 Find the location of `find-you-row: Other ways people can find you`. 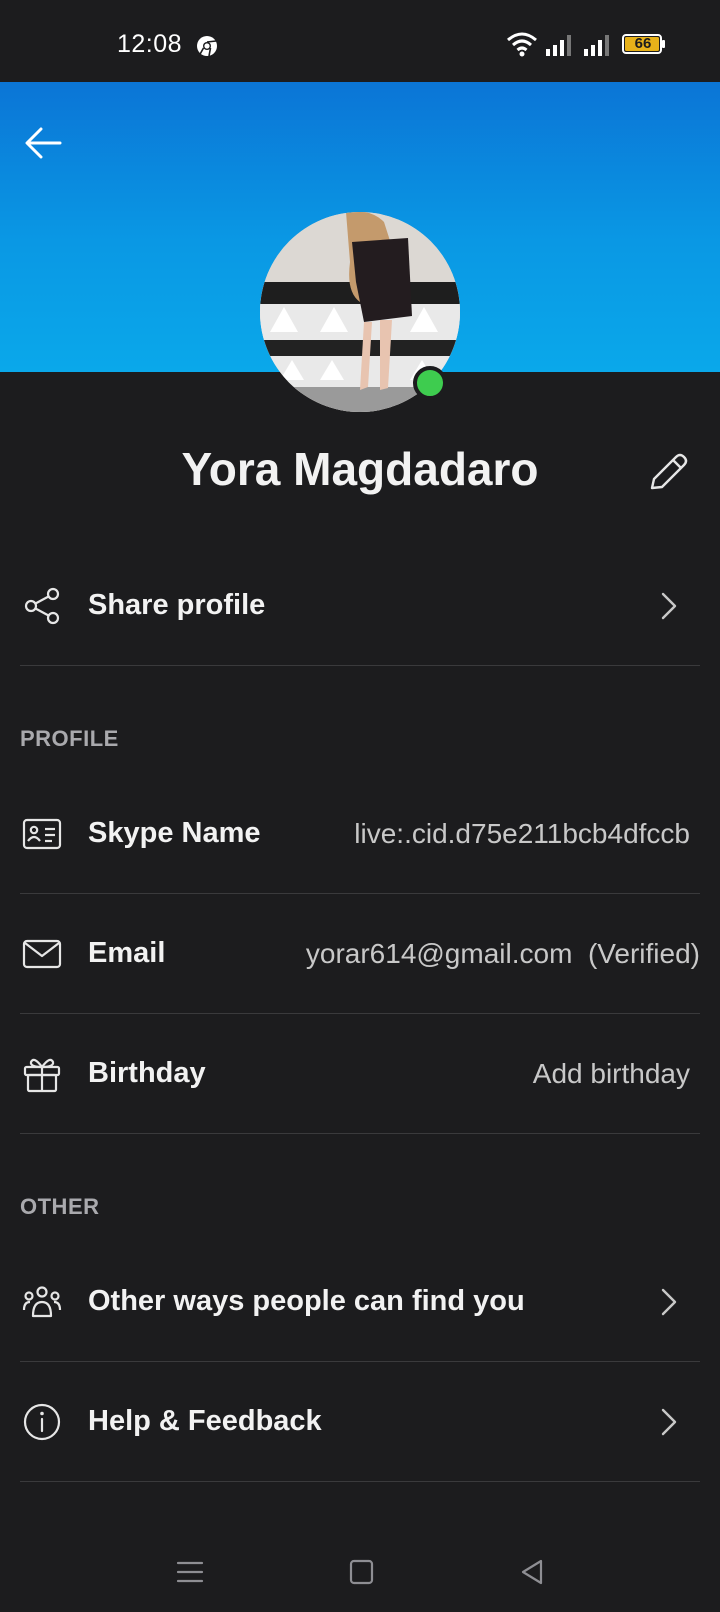

find-you-row: Other ways people can find you is located at coordinates (360, 1302).